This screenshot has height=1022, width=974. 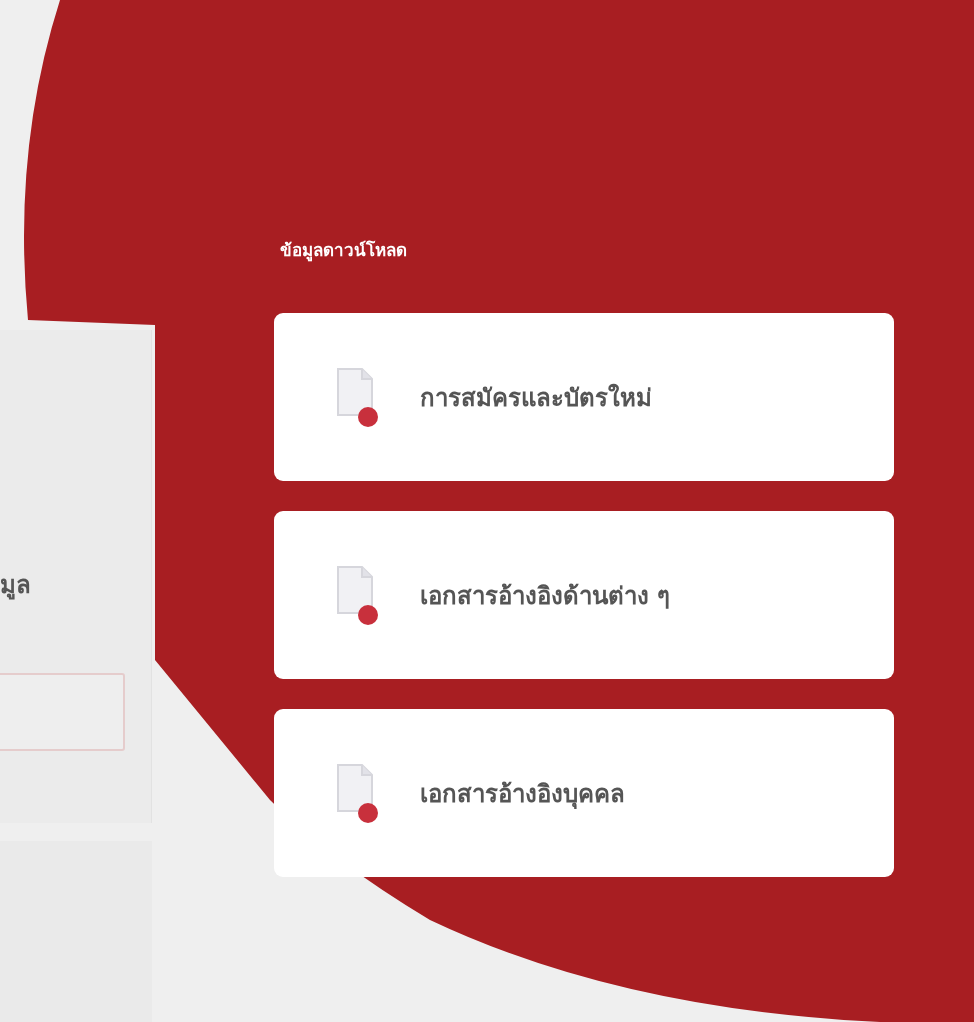 What do you see at coordinates (15, 586) in the screenshot?
I see `panel-label: มูล` at bounding box center [15, 586].